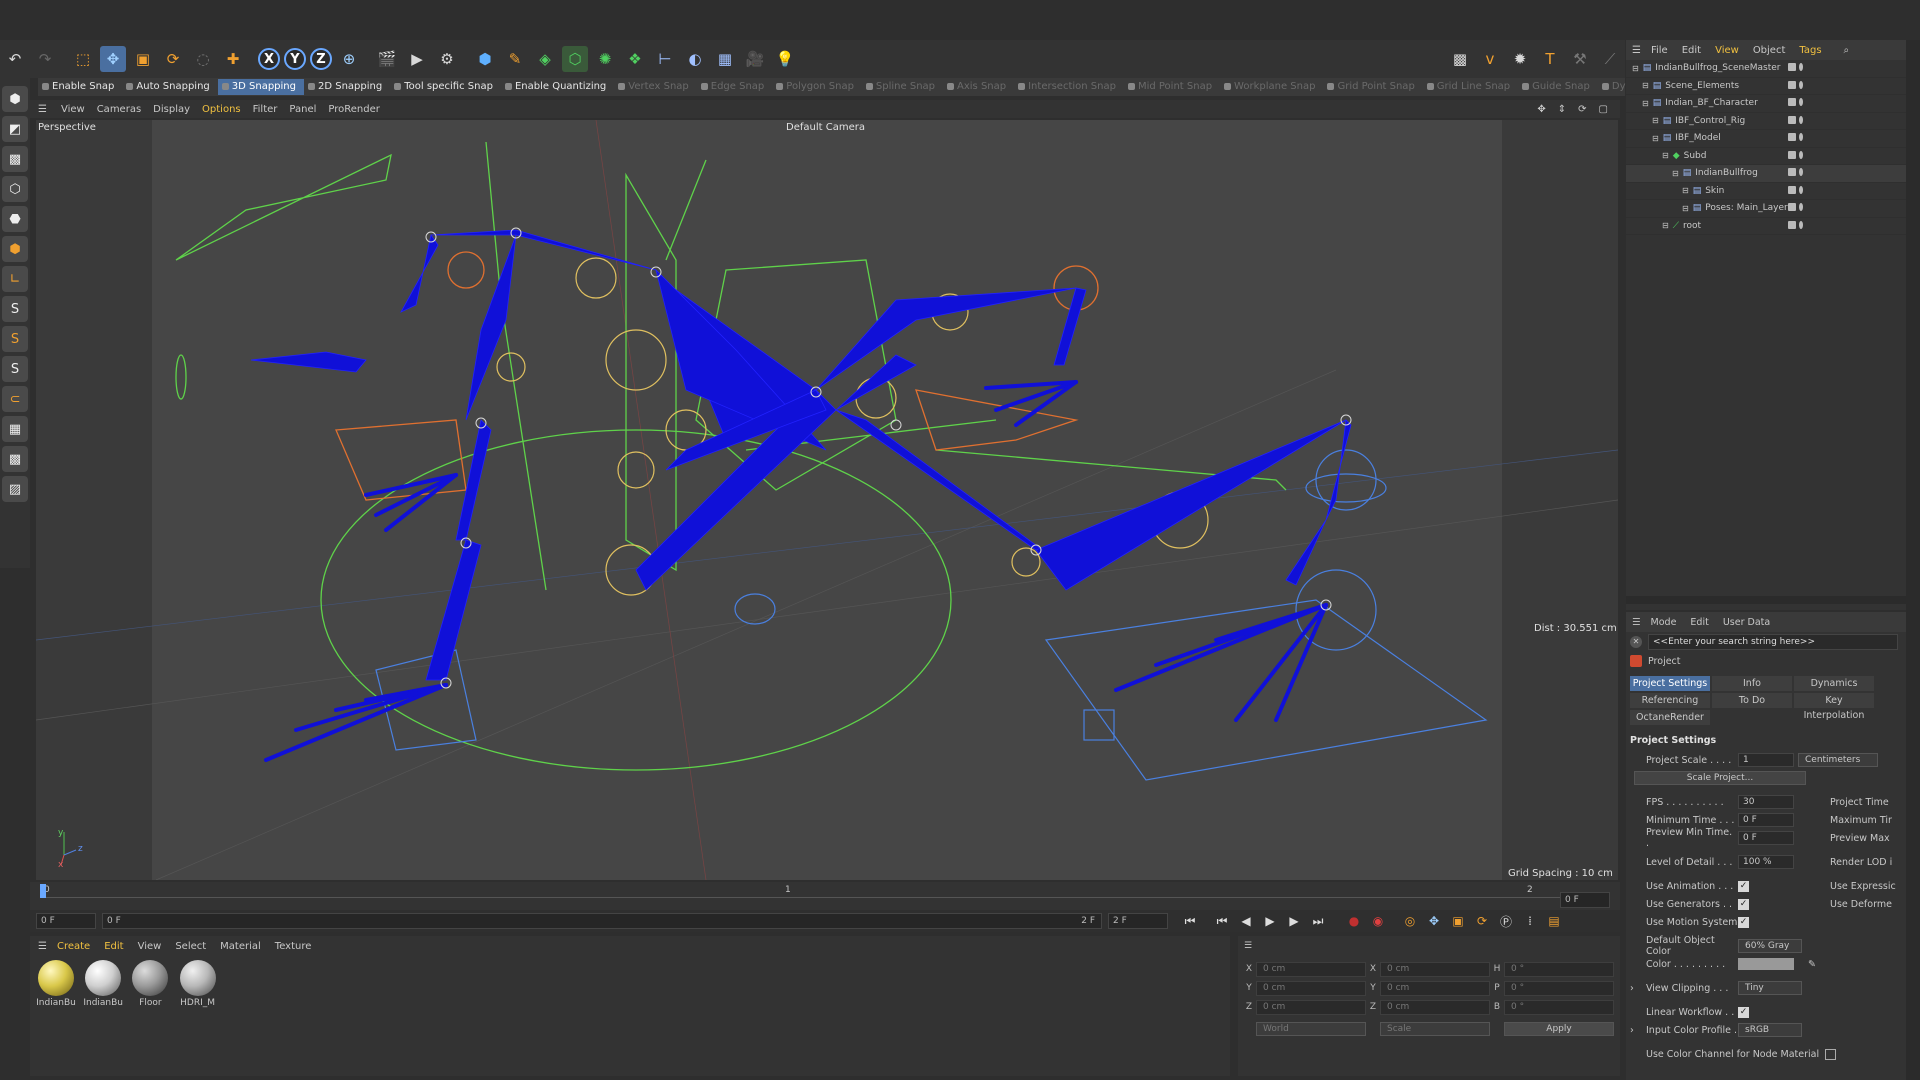  What do you see at coordinates (113, 59) in the screenshot?
I see `move-icon: ✥` at bounding box center [113, 59].